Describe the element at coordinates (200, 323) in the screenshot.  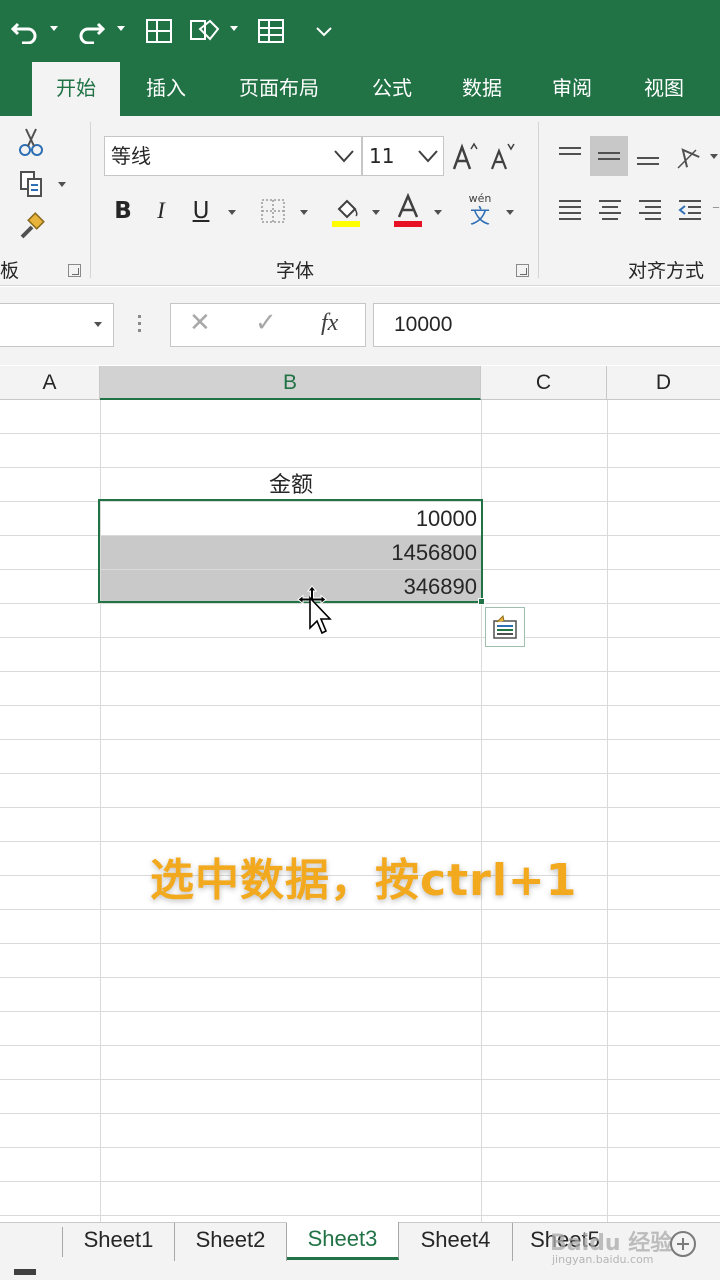
I see `cancel-icon: ✕` at that location.